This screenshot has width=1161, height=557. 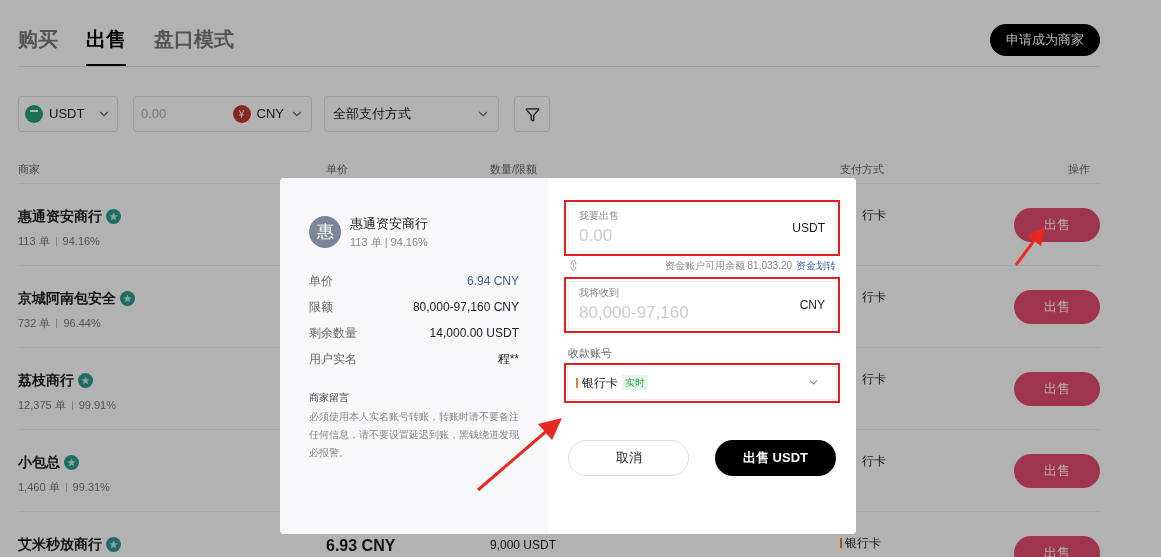 What do you see at coordinates (39, 487) in the screenshot?
I see `order-count: 1,460 单` at bounding box center [39, 487].